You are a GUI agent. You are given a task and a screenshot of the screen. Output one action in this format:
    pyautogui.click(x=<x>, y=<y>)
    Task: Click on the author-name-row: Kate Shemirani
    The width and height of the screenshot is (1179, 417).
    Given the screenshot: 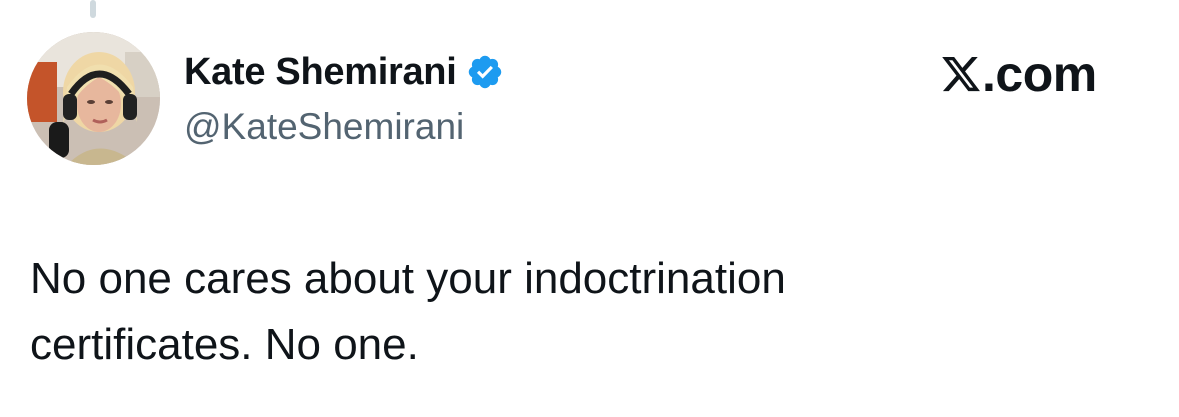 What is the action you would take?
    pyautogui.click(x=344, y=72)
    